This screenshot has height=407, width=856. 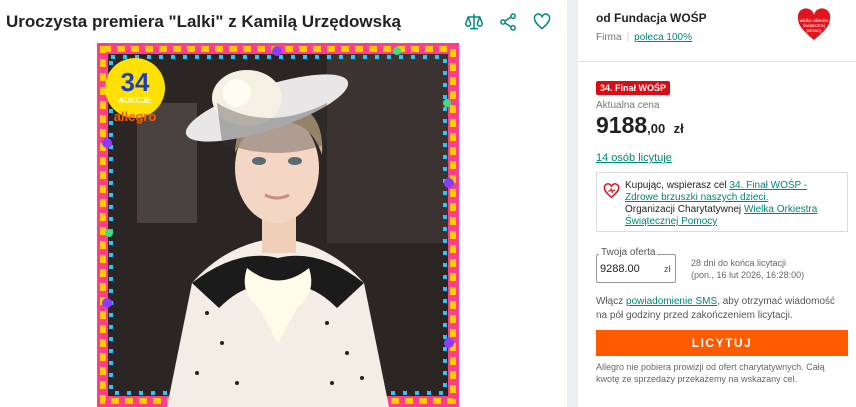 What do you see at coordinates (634, 158) in the screenshot?
I see `bidders-link: 14 osób licytuje` at bounding box center [634, 158].